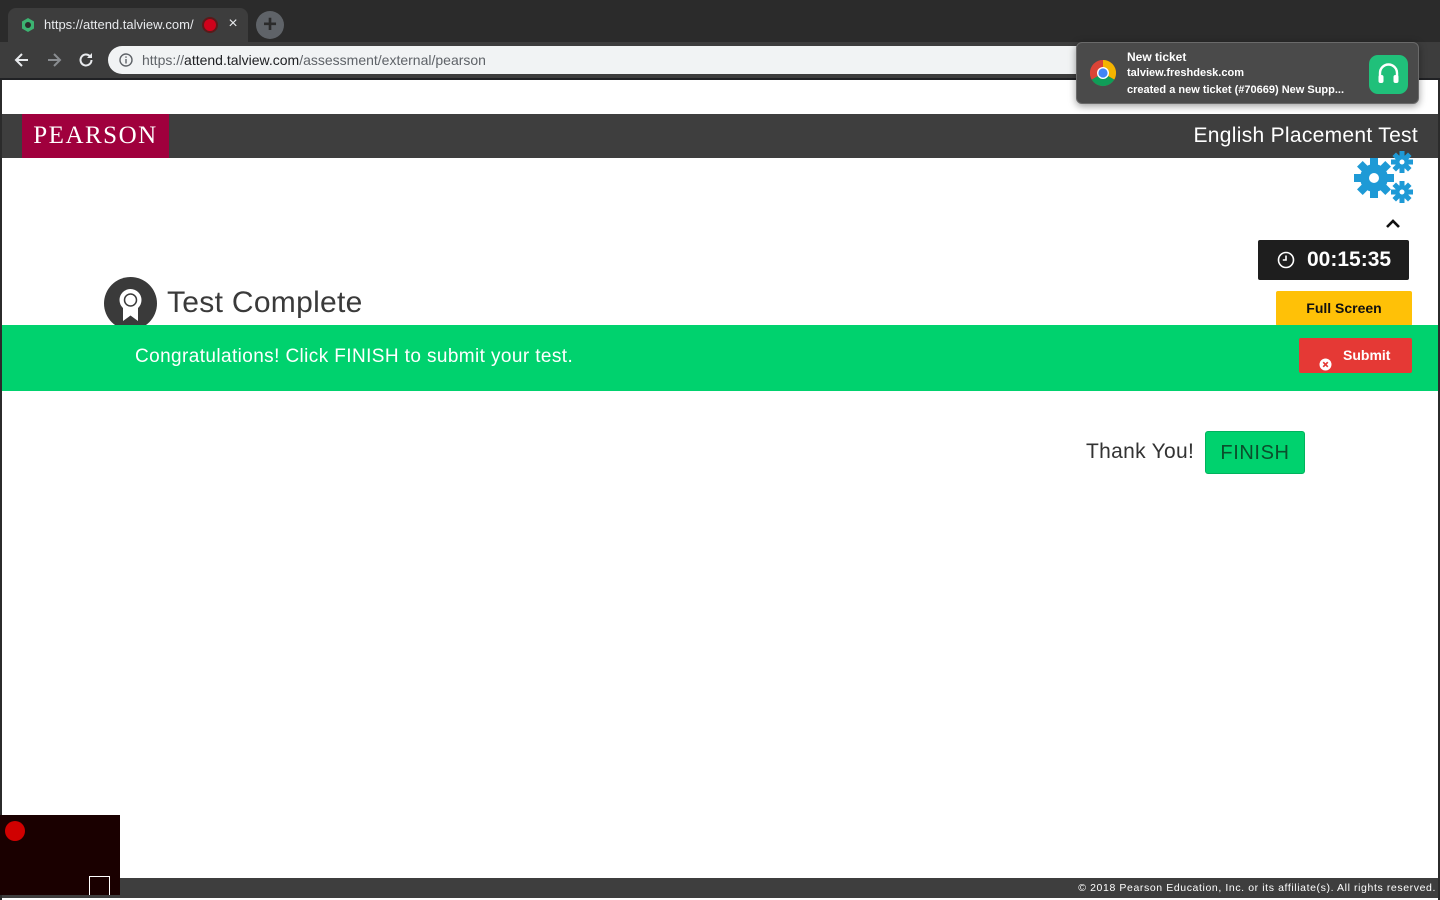 This screenshot has width=1440, height=900. I want to click on countdown-timer: 00:15:35, so click(1333, 260).